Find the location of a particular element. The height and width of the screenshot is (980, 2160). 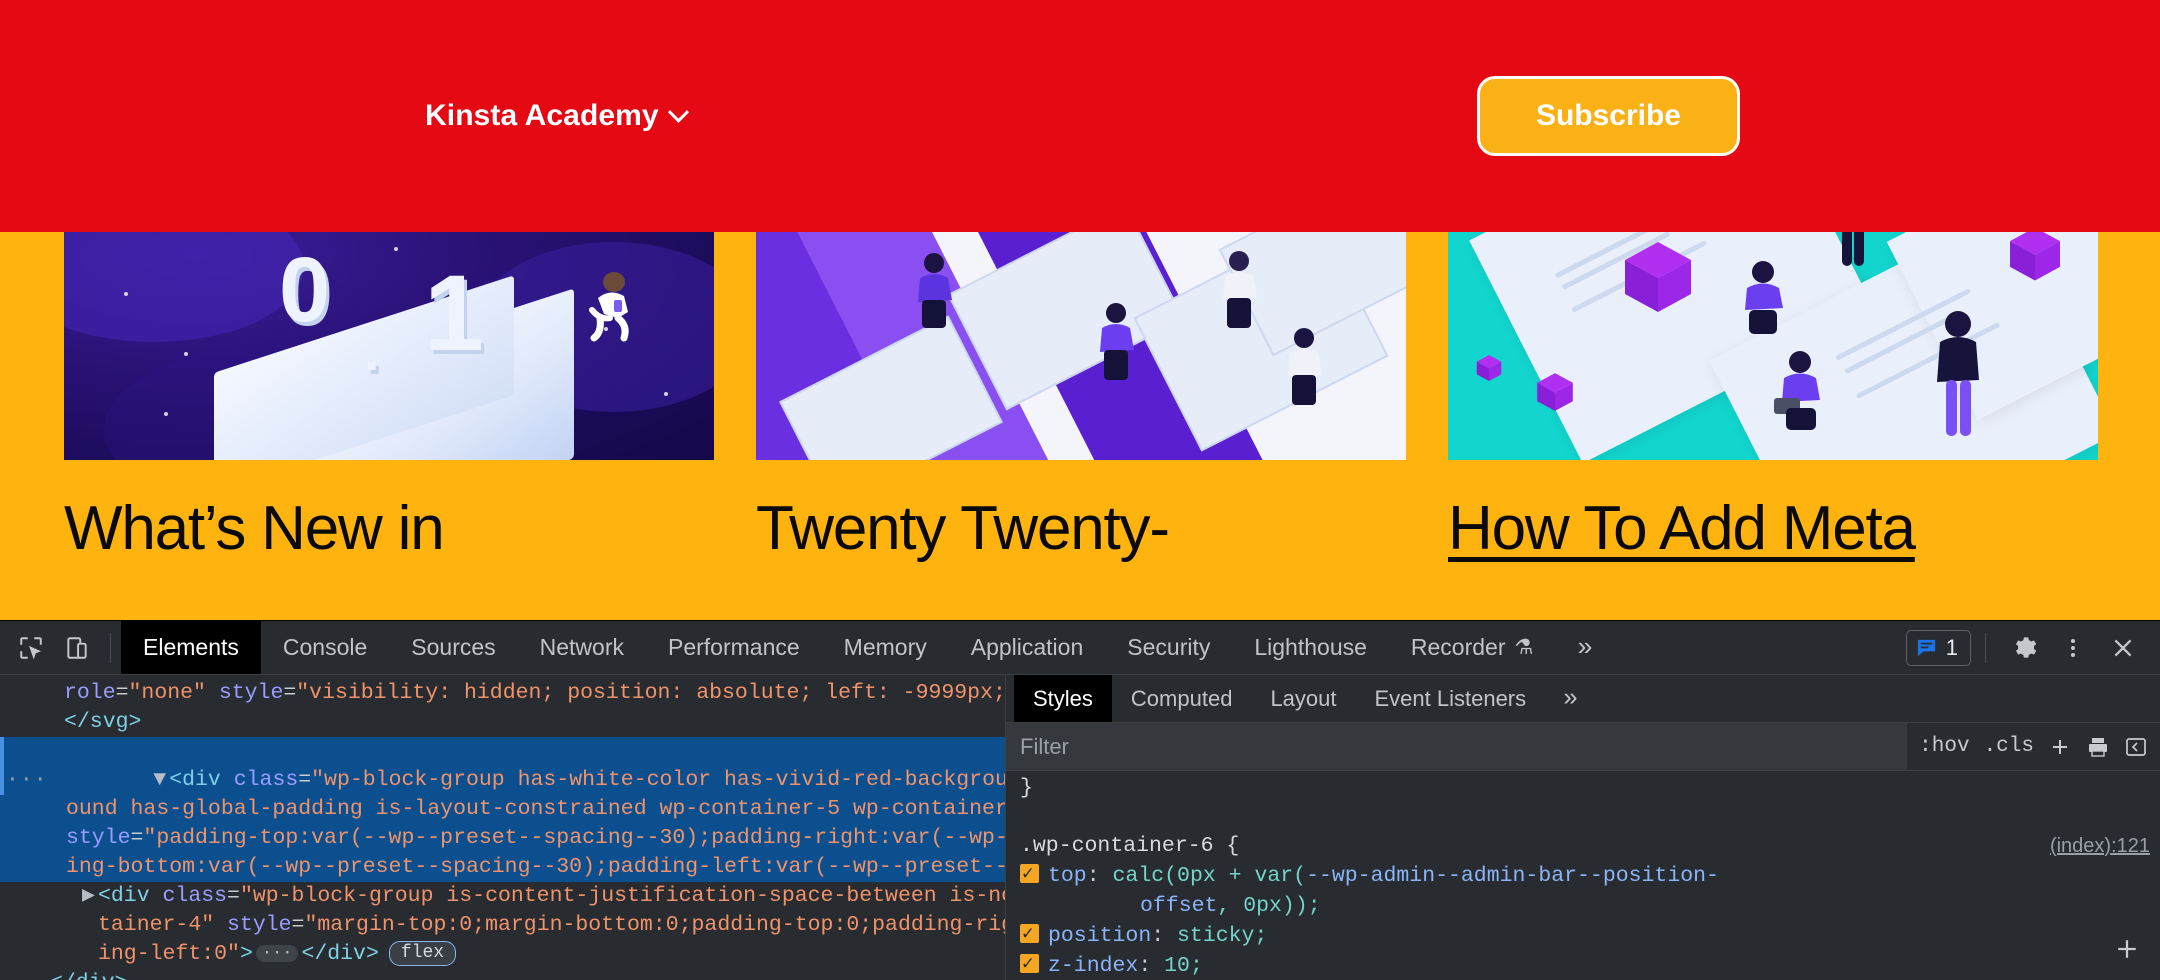

print-style-icon is located at coordinates (2098, 747).